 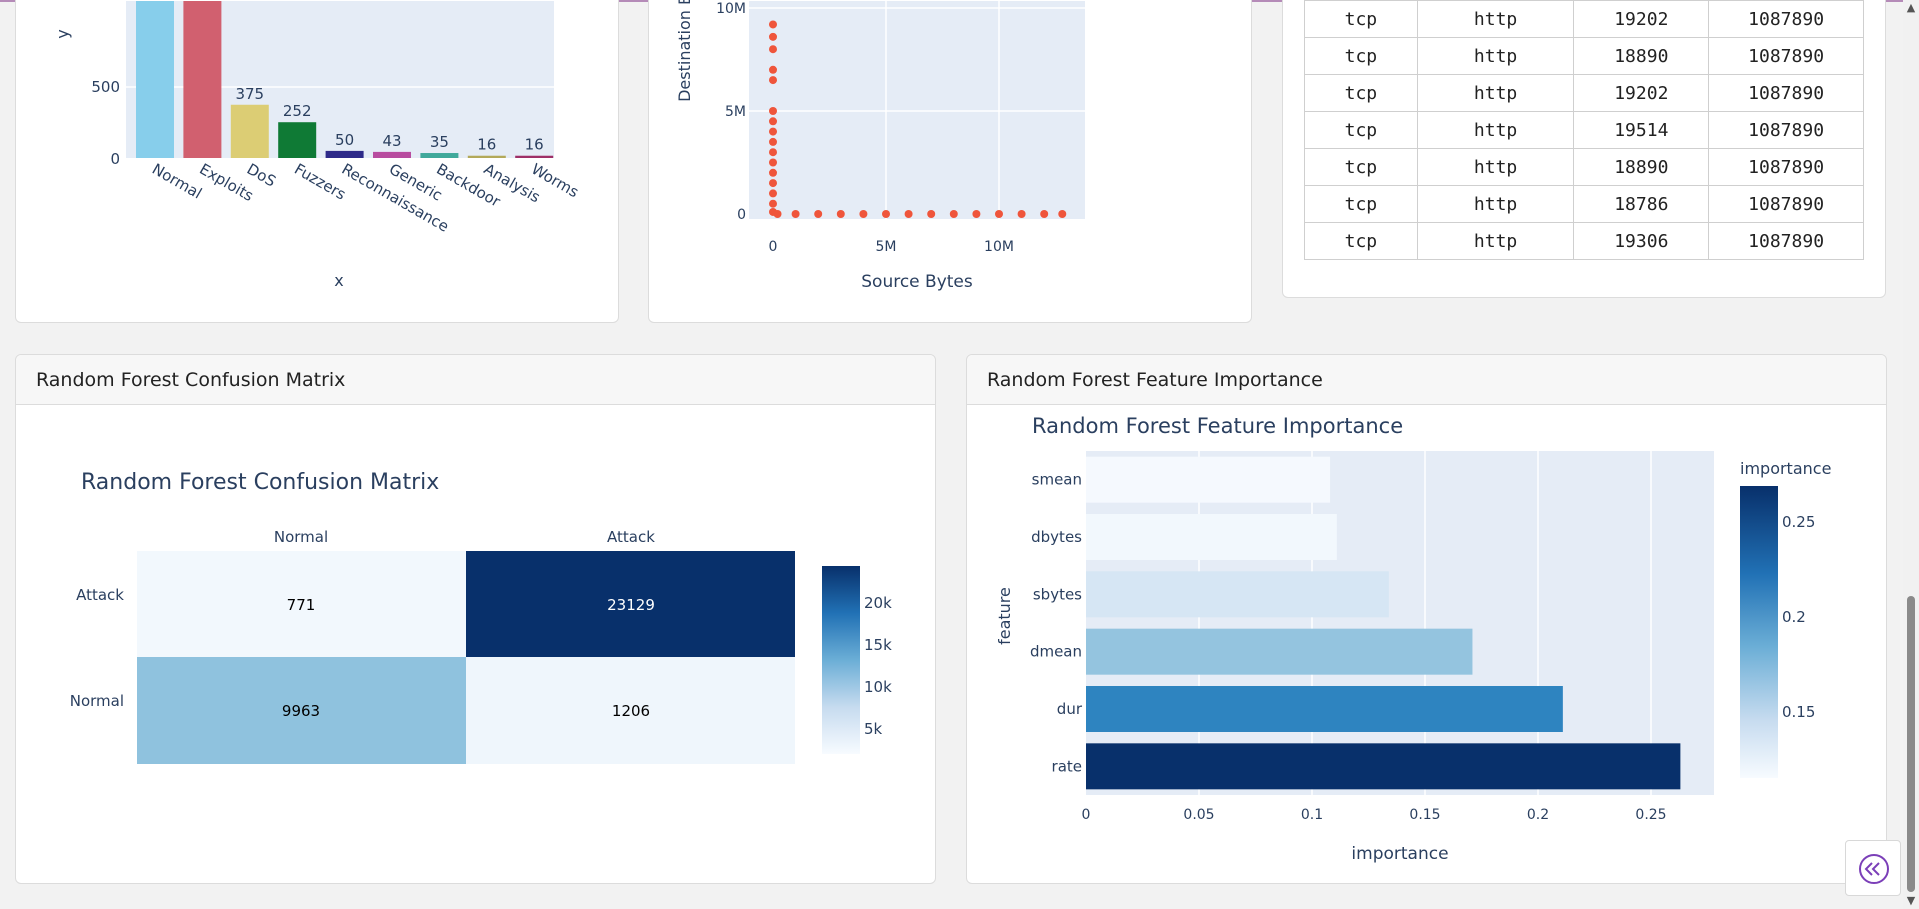 I want to click on fi-bar-dbytes, so click(x=1211, y=537).